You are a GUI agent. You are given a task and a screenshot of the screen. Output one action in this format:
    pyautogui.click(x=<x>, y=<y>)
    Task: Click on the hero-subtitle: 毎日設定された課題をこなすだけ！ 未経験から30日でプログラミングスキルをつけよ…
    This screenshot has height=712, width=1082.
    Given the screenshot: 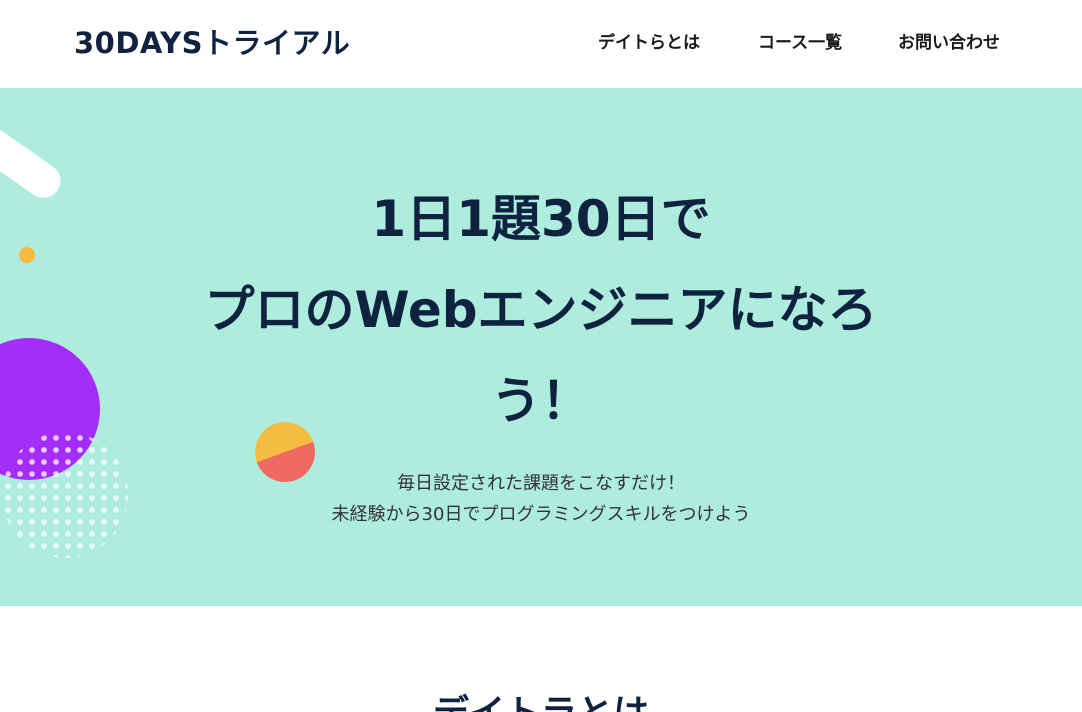 What is the action you would take?
    pyautogui.click(x=541, y=499)
    